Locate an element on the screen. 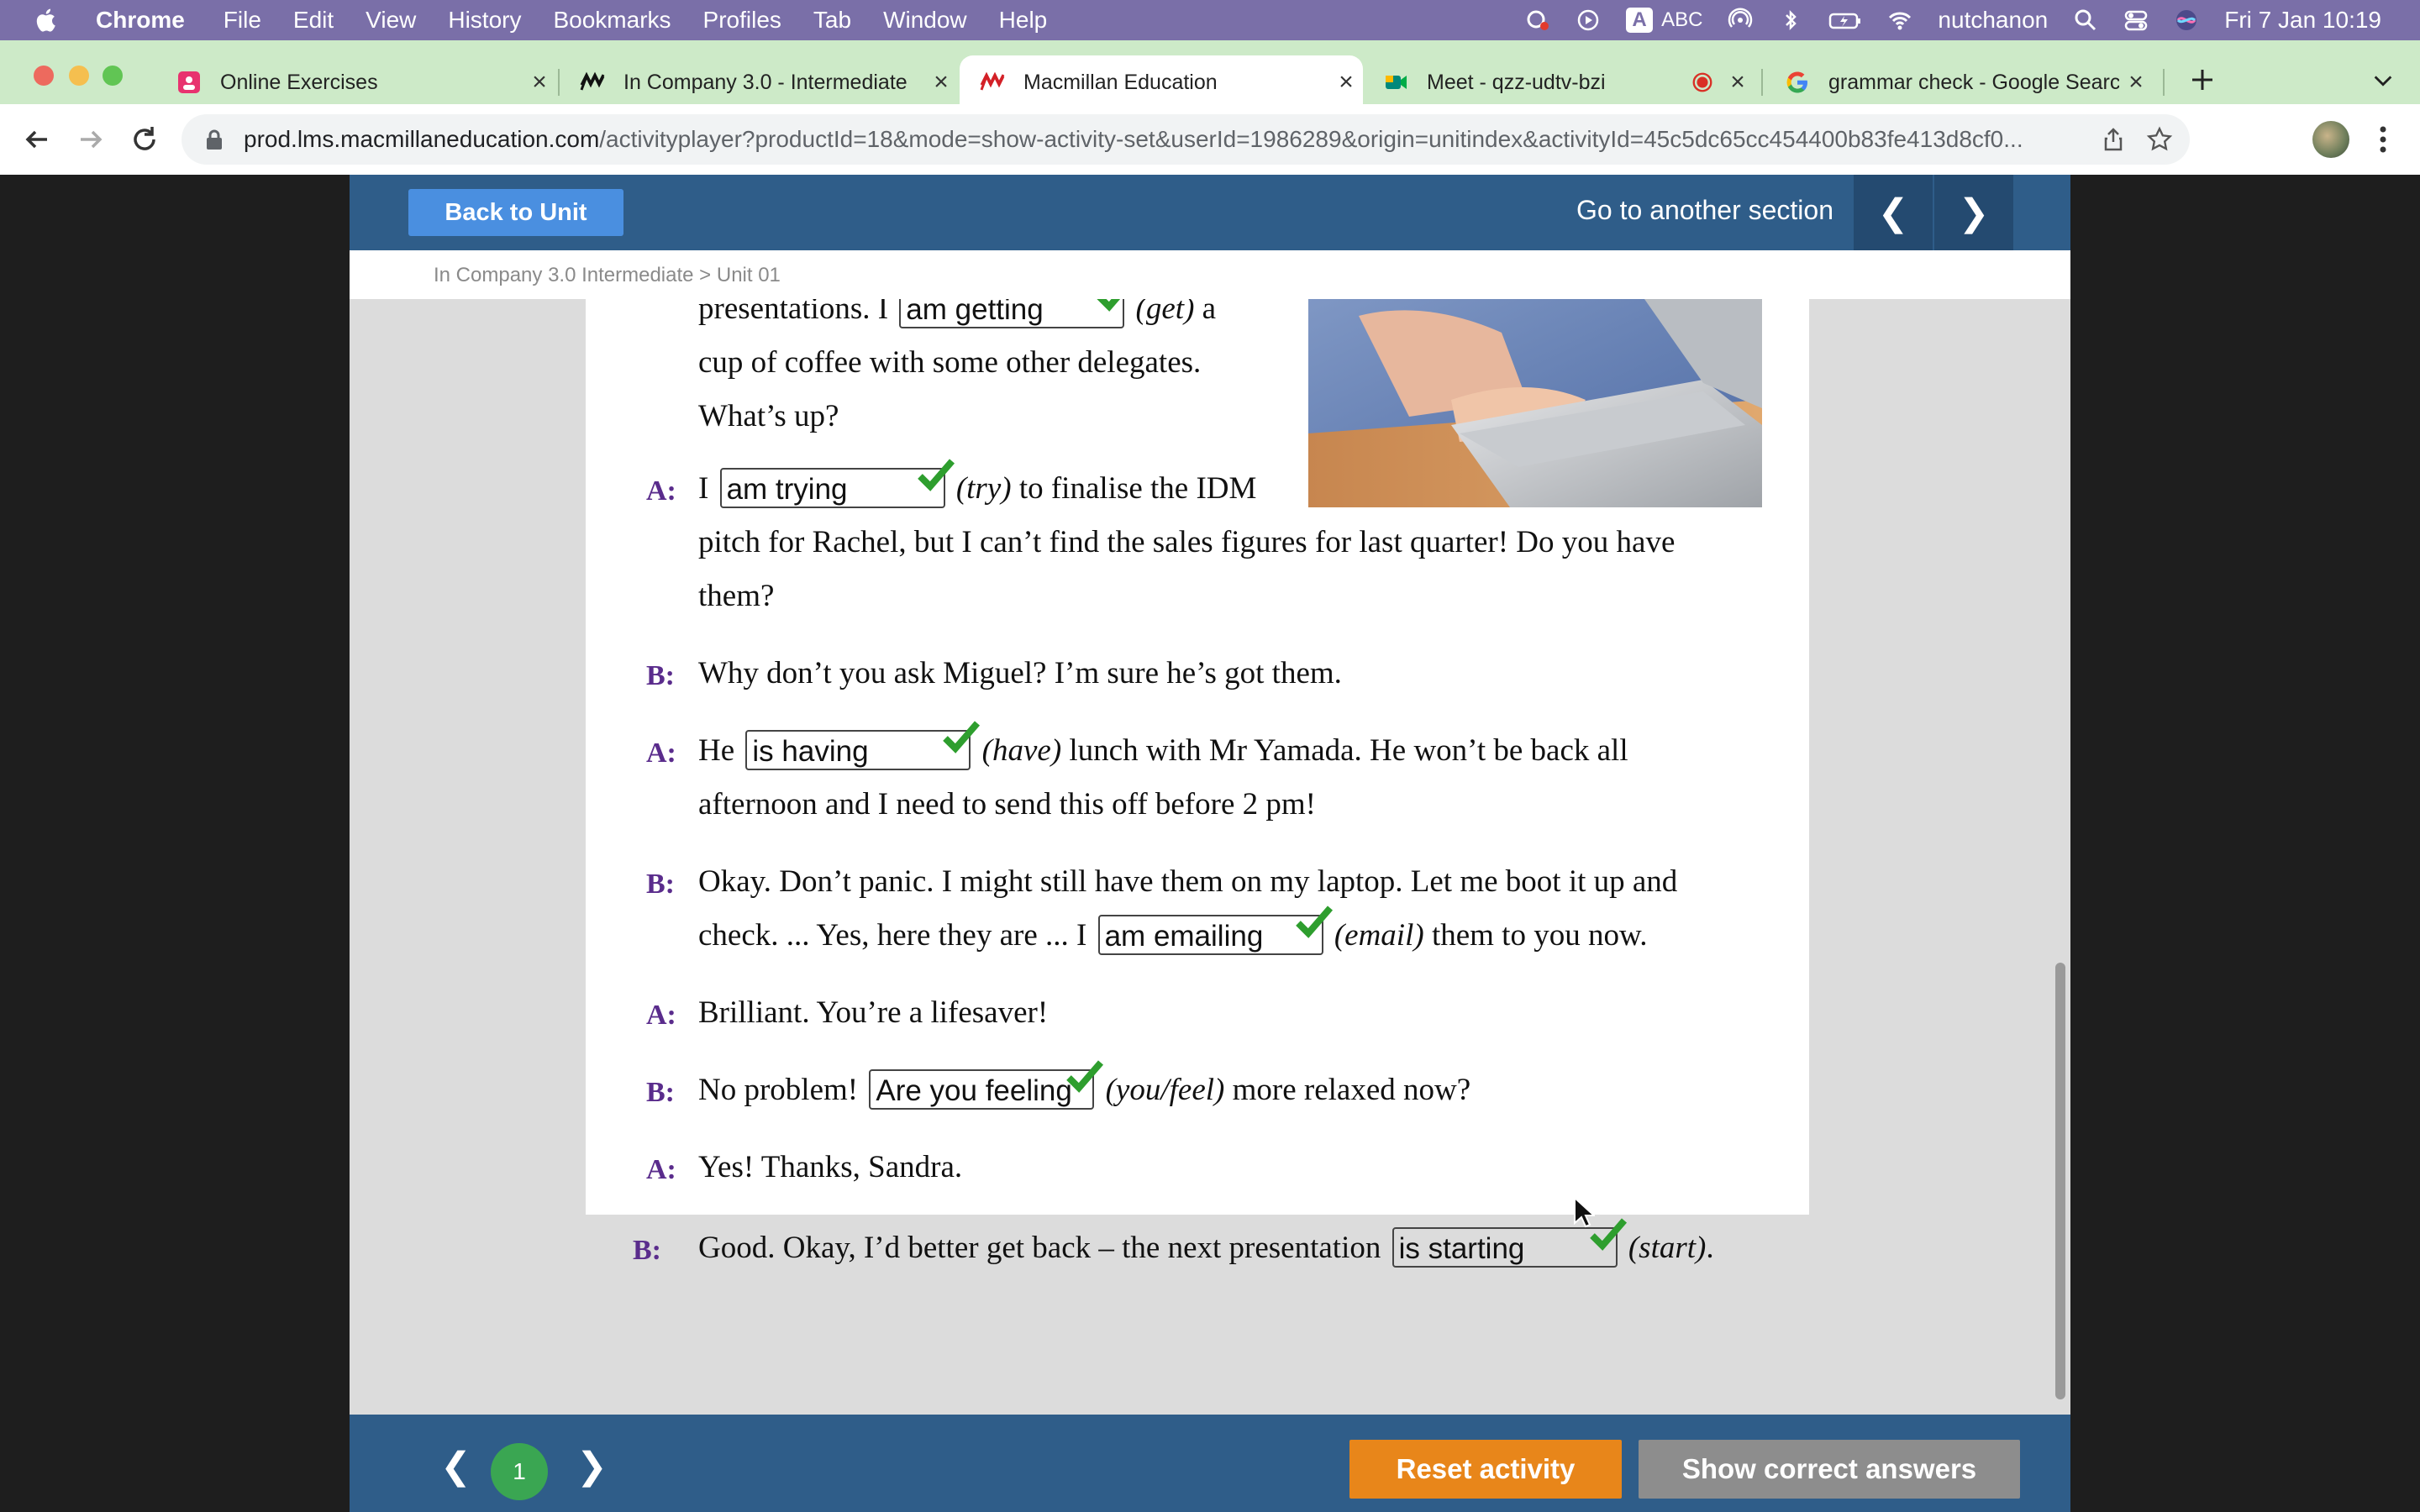  page-scrollbar is located at coordinates (2057, 853).